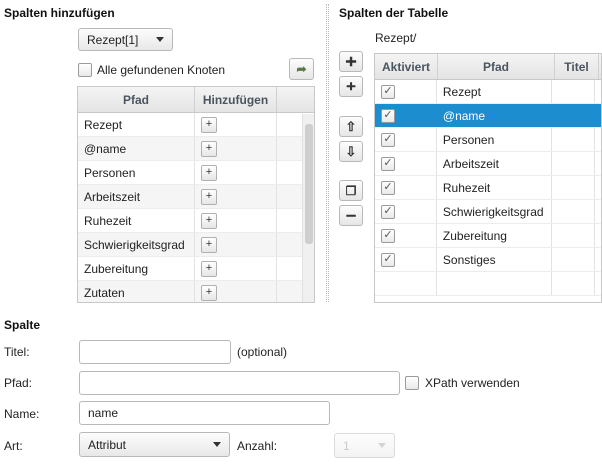 The image size is (602, 467). I want to click on table-row: Personen +, so click(196, 173).